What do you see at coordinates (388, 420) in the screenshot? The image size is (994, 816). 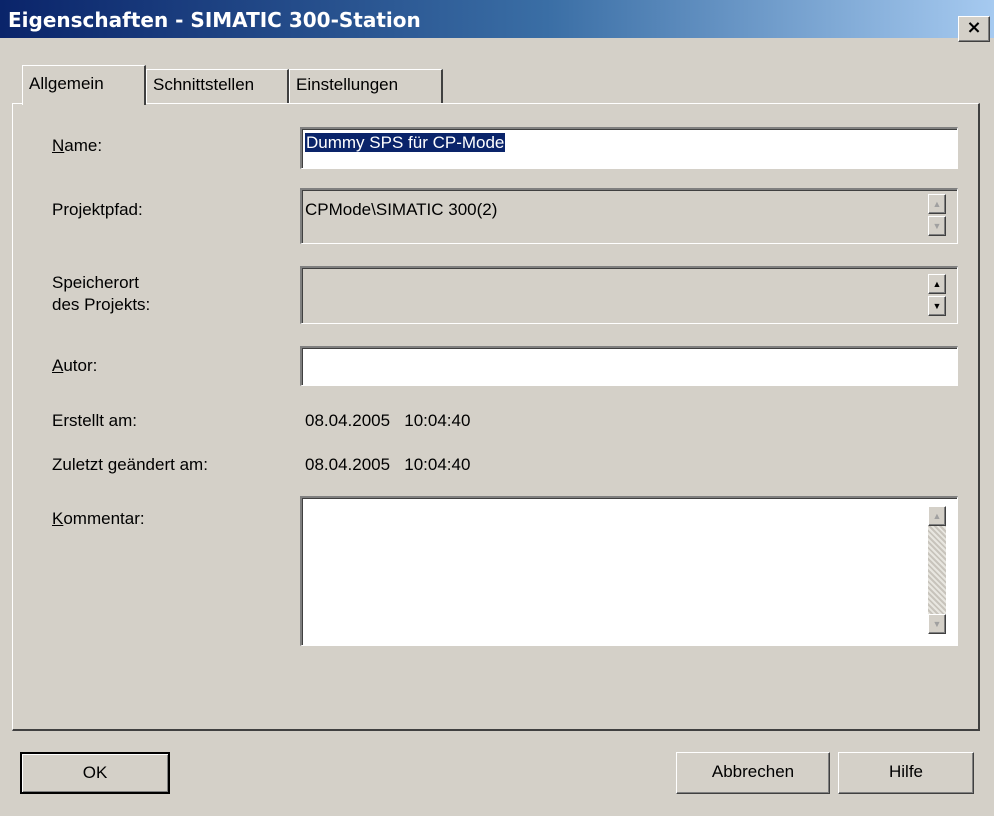 I see `erstellt-value: 08.04.2005 10:04:40` at bounding box center [388, 420].